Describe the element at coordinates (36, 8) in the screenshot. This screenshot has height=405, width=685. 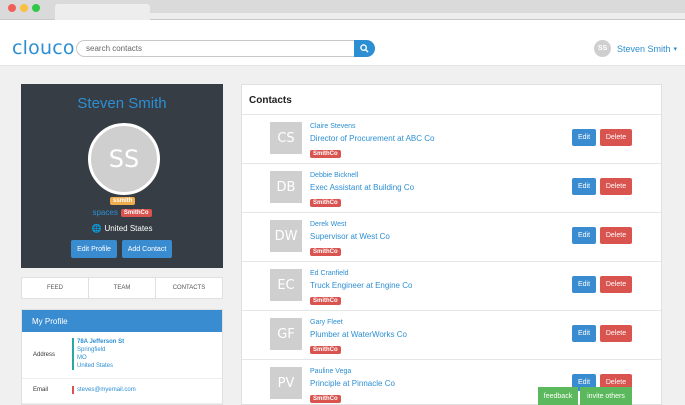
I see `maximize-window-icon` at that location.